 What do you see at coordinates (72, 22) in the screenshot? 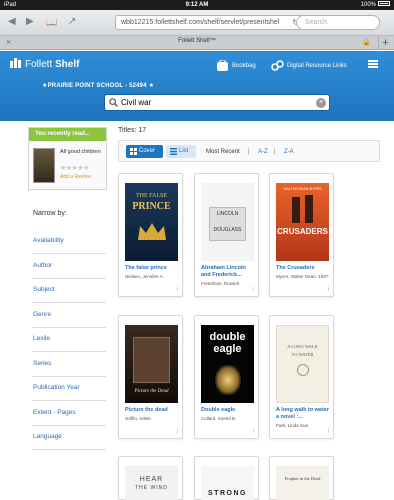
I see `share-icon: ↗` at bounding box center [72, 22].